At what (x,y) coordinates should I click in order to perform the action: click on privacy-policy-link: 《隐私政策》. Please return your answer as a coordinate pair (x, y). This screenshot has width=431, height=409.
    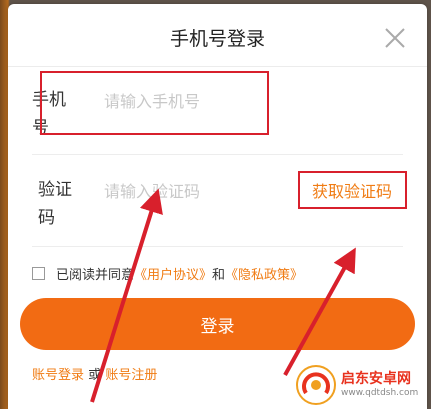
    Looking at the image, I should click on (264, 273).